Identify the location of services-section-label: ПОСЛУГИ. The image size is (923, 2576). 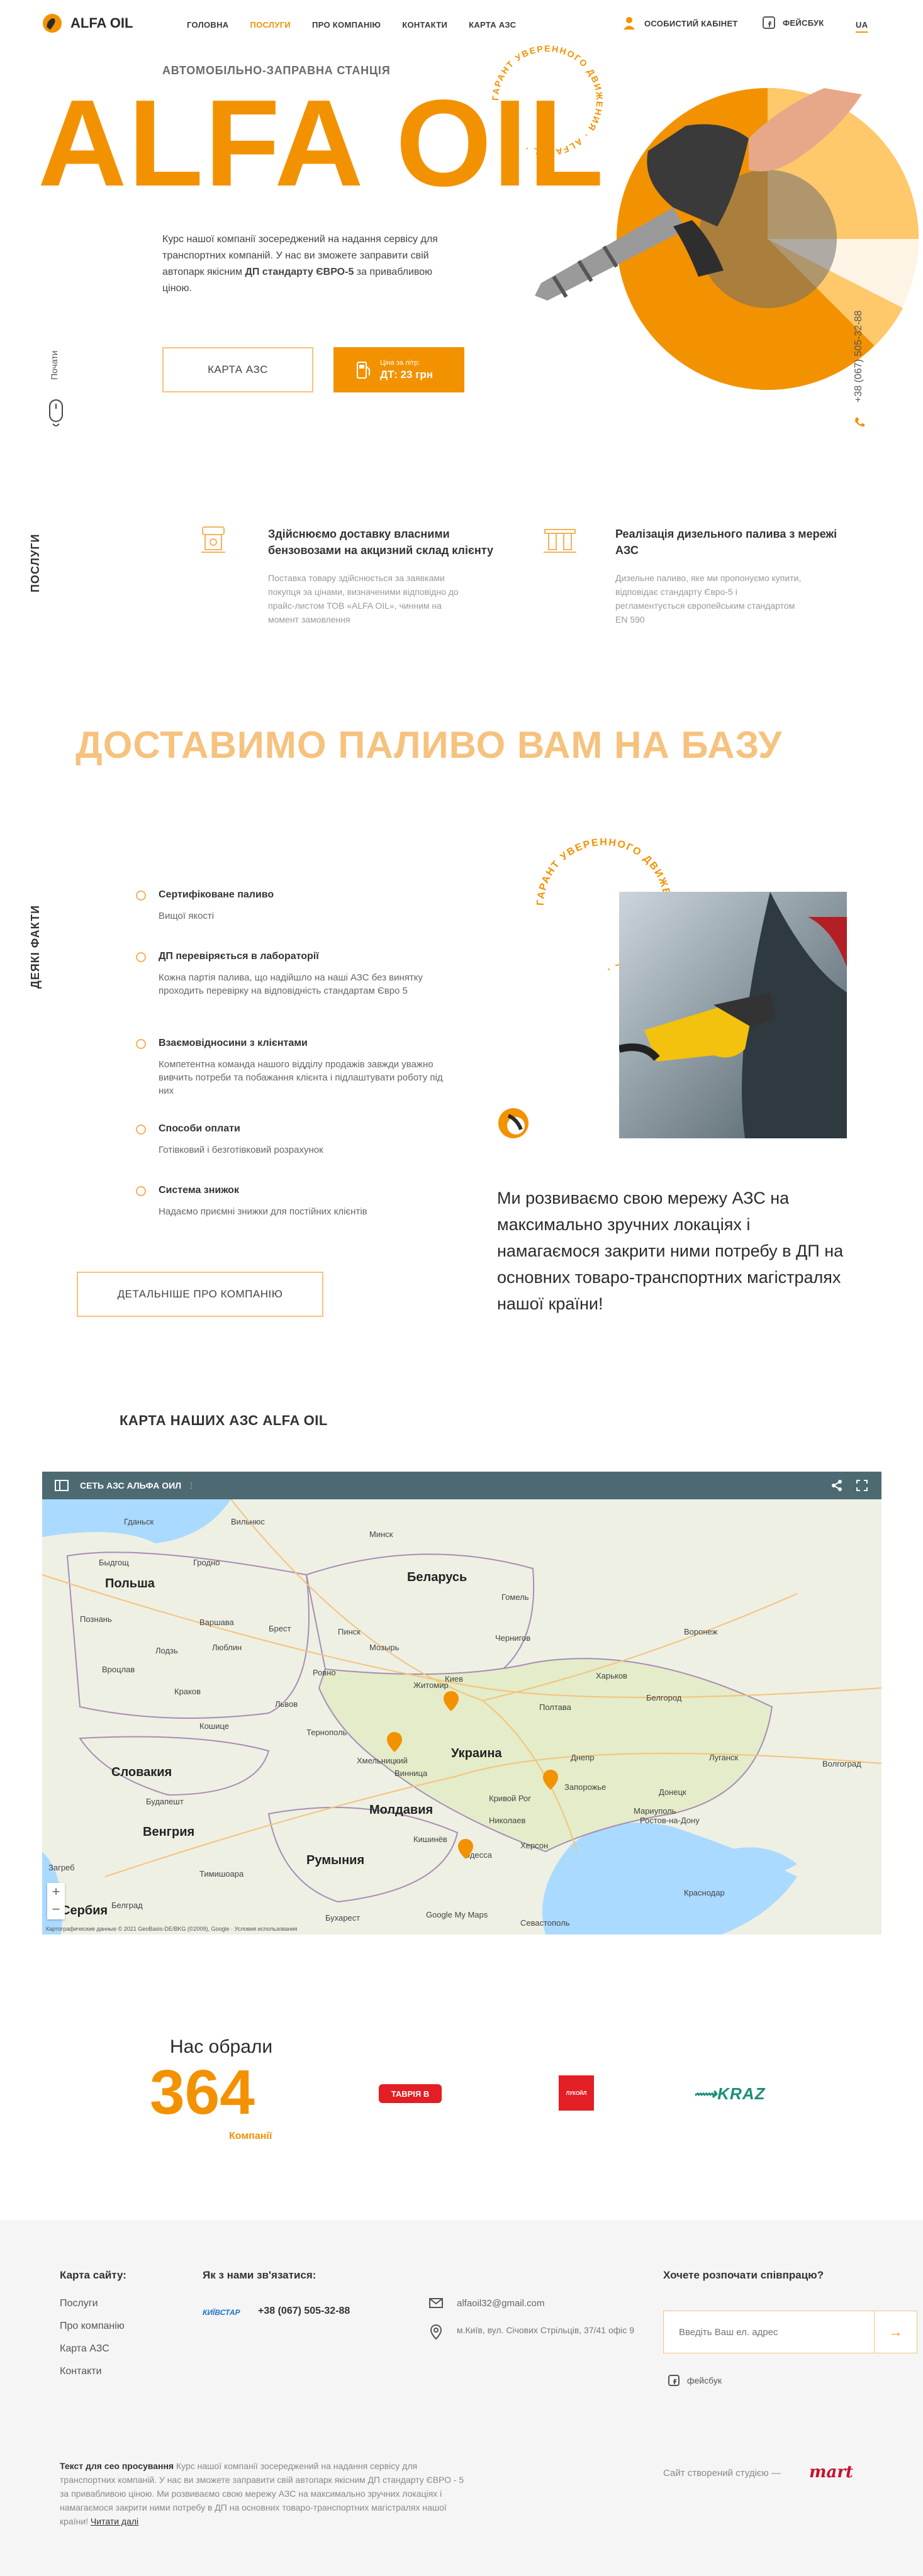
(36, 562).